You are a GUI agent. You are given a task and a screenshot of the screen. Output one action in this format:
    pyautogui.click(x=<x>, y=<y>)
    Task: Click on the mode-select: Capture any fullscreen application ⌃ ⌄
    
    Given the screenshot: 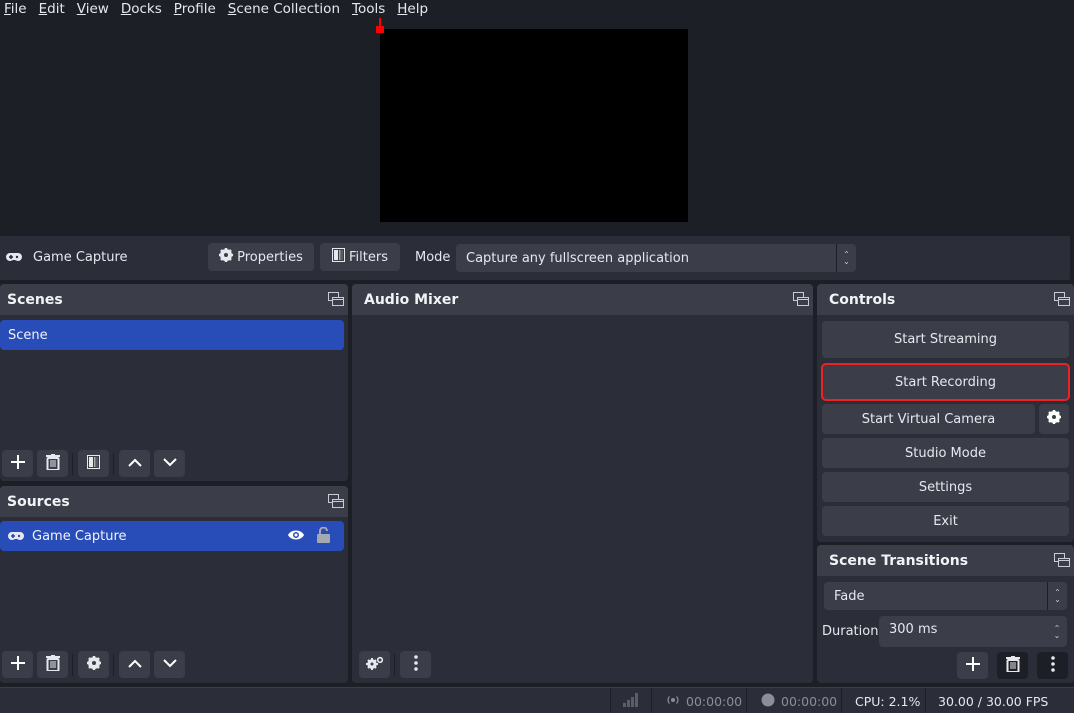 What is the action you would take?
    pyautogui.click(x=656, y=258)
    